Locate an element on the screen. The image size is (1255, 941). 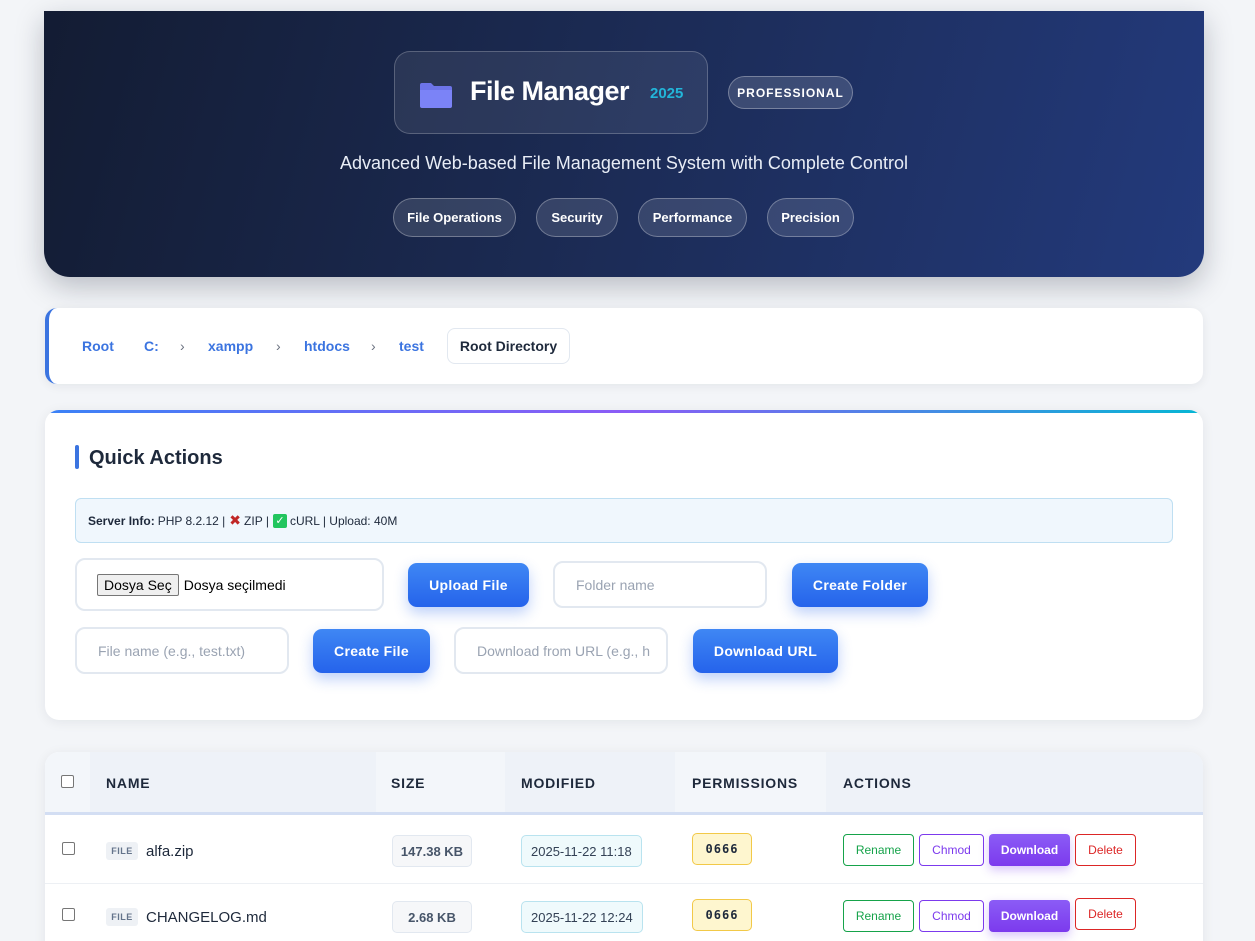
breadcrumb-htdocs: htdocs is located at coordinates (327, 346).